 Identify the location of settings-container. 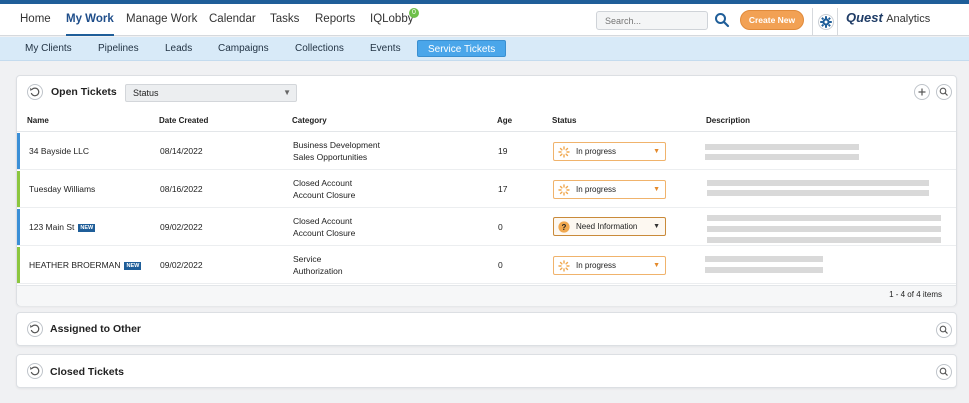
(825, 22).